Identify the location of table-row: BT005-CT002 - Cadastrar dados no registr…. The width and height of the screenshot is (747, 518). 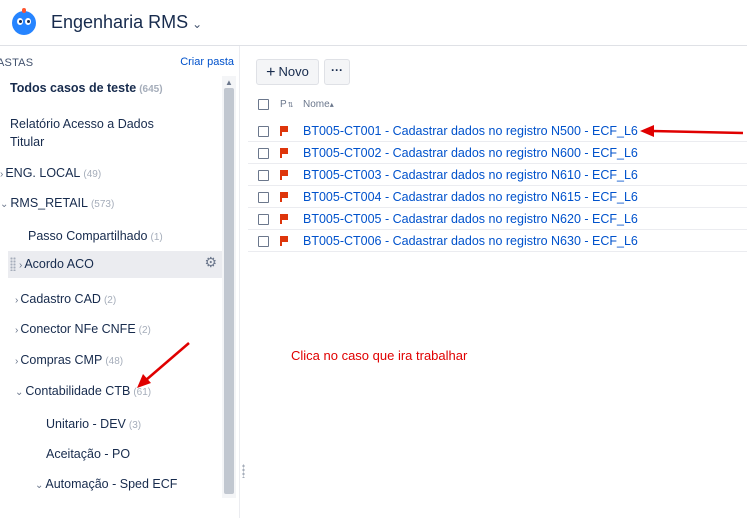
(497, 153).